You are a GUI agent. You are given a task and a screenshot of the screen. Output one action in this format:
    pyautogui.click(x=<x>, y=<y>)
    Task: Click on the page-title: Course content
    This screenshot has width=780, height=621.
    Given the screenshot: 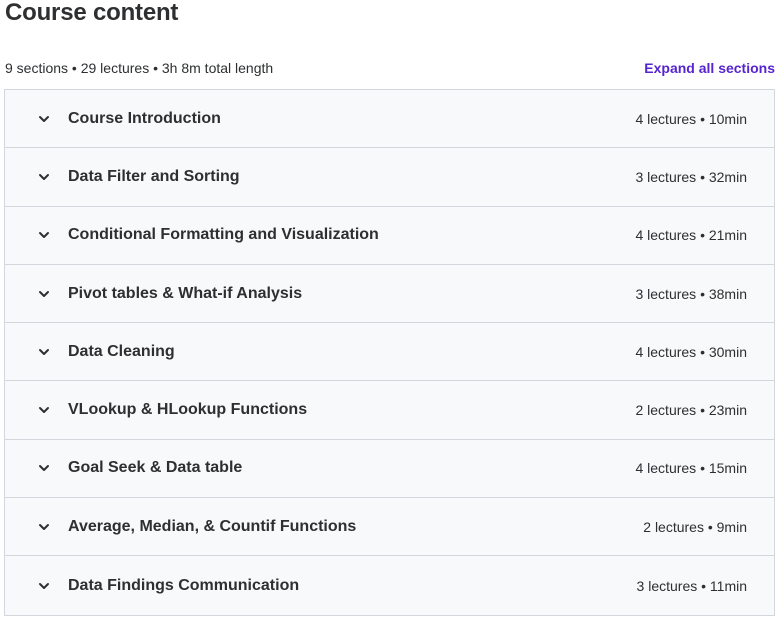 What is the action you would take?
    pyautogui.click(x=92, y=13)
    